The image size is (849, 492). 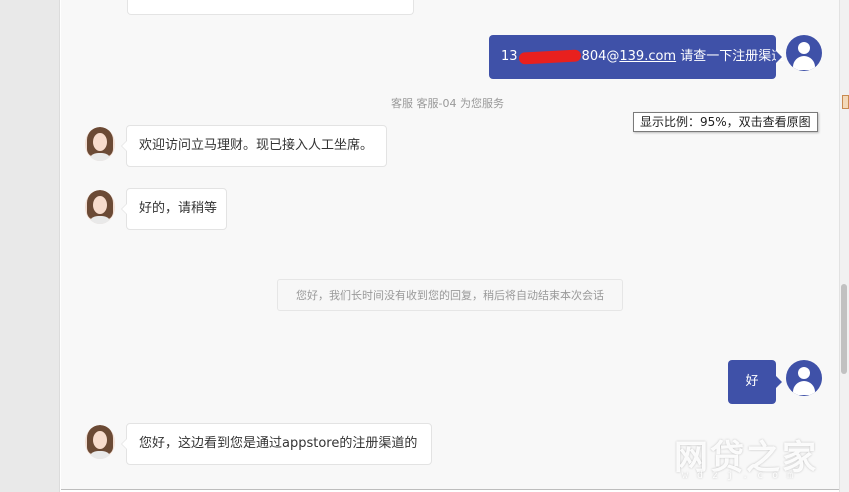 I want to click on idle-timeout-notice: 您好，我们长时间没有收到您的回复，稍后将自动结束本次会话, so click(x=450, y=295).